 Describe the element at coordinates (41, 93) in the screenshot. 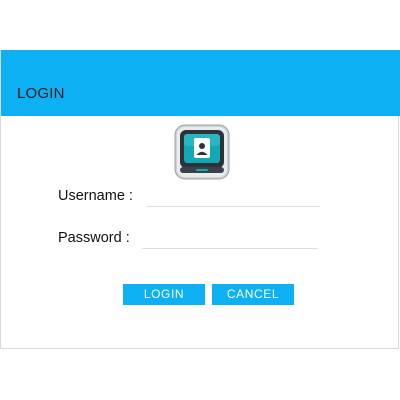

I see `dialog-title: LOGIN` at that location.